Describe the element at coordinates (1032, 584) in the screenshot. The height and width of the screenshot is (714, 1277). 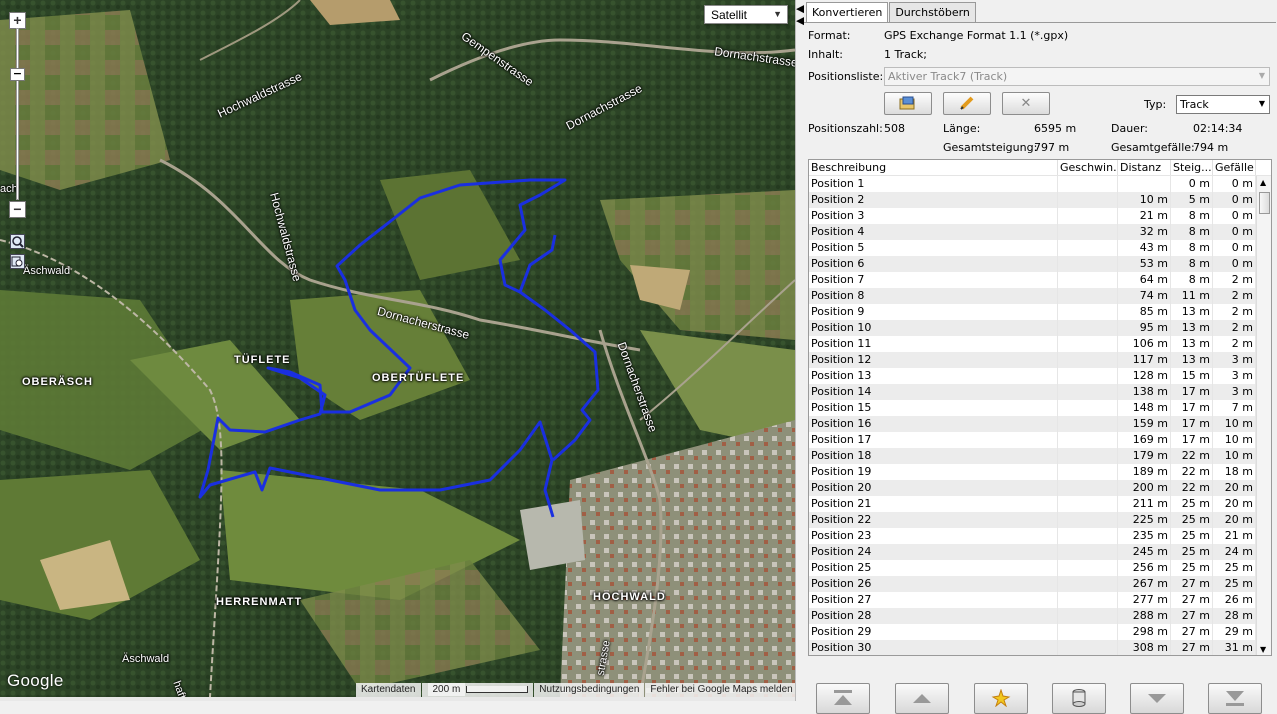
I see `table-row: Position 26 267 m 27 m 25 m` at that location.